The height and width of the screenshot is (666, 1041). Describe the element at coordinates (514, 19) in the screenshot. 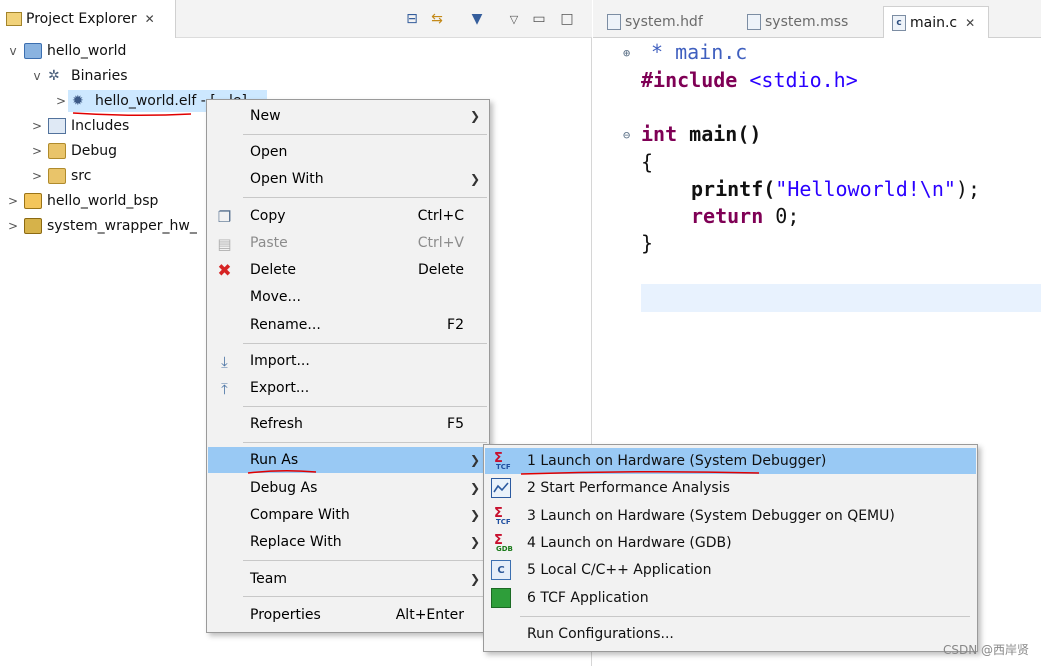

I see `view-menu-icon: ▽` at that location.